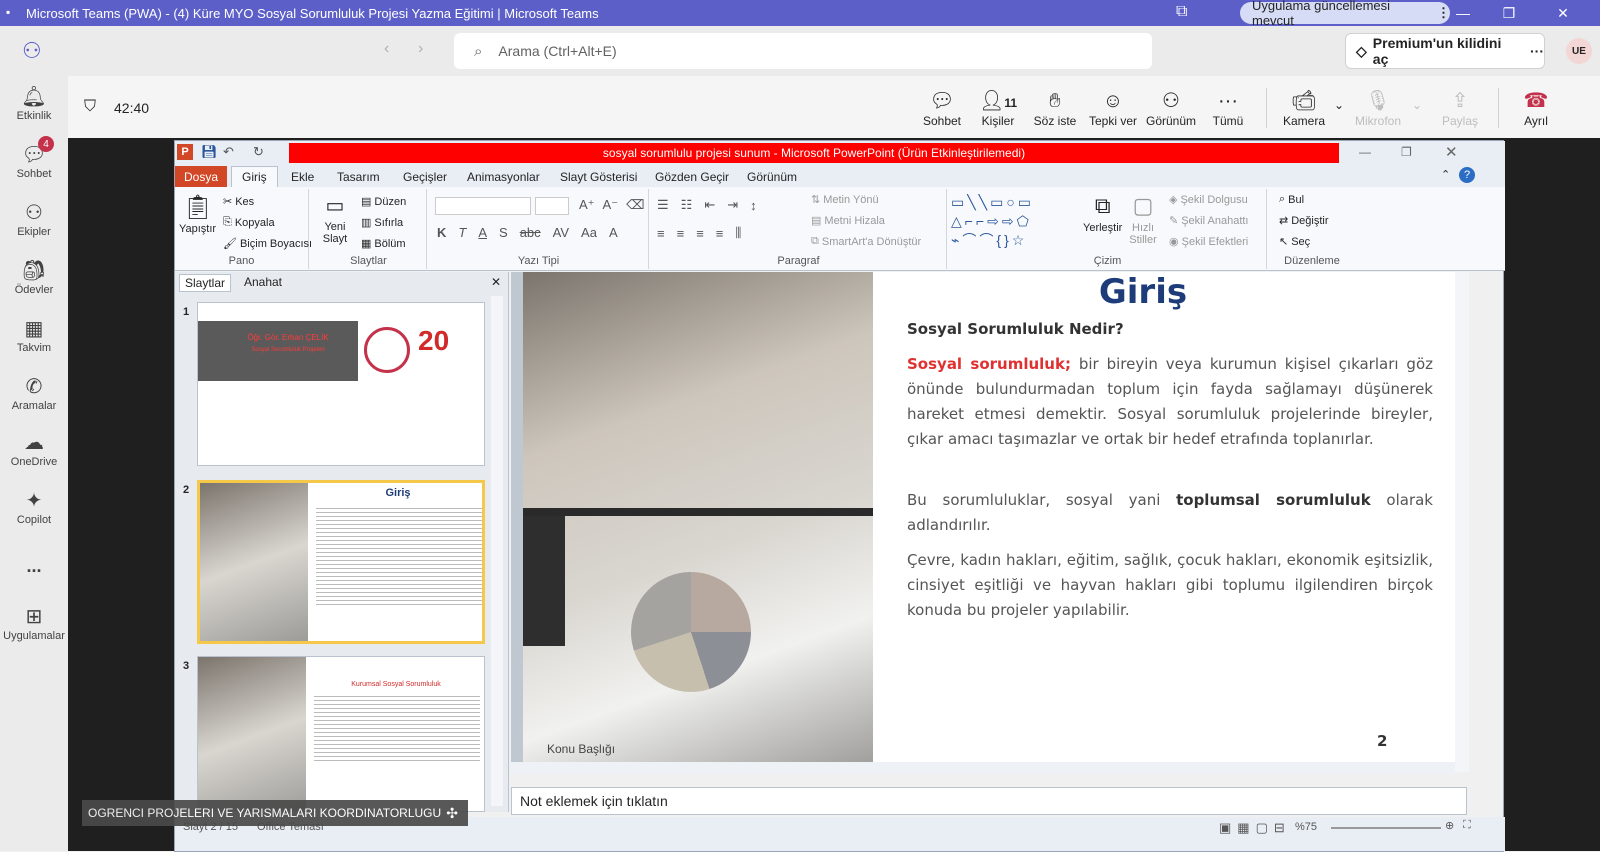 This screenshot has height=852, width=1600. I want to click on format-painter-button: 🖌︎ Biçim Boyacısı, so click(267, 244).